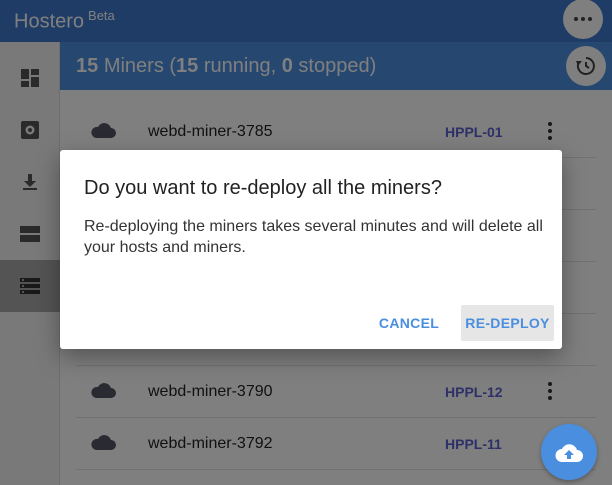  I want to click on cancel-button: CANCEL, so click(409, 323).